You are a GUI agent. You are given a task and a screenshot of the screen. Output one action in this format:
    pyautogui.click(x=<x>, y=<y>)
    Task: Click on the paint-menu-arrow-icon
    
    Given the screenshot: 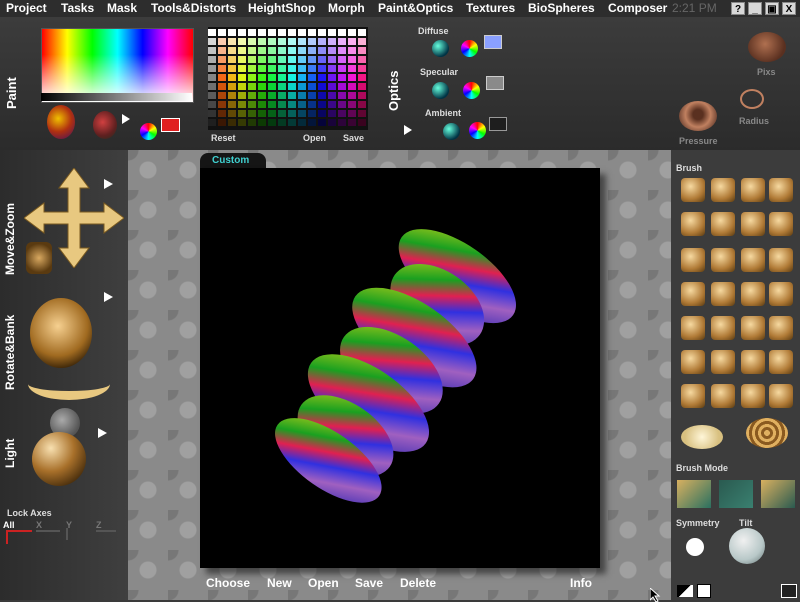 What is the action you would take?
    pyautogui.click(x=126, y=119)
    